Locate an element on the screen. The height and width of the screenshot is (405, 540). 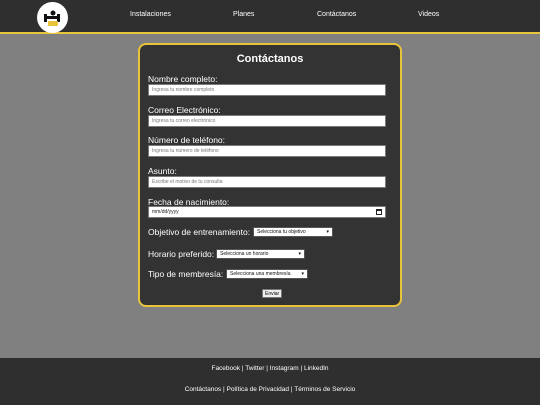
name-label: Nombre completo: is located at coordinates (183, 79).